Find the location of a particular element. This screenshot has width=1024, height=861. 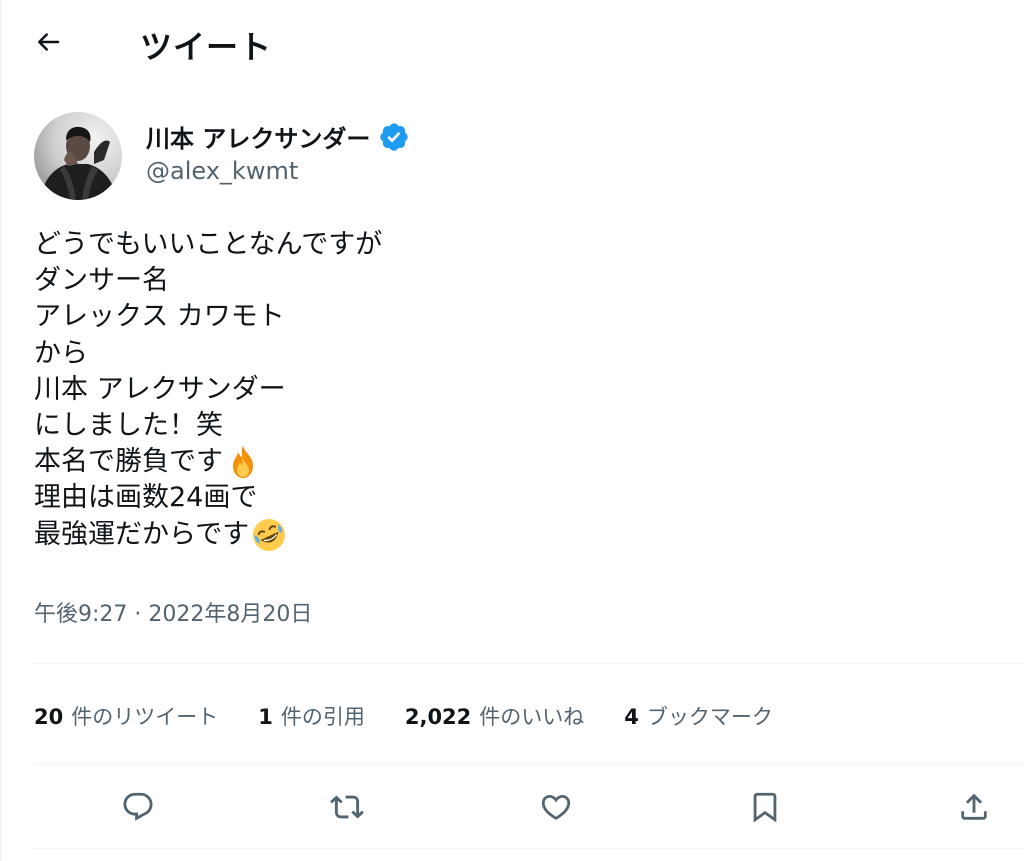

rofl-emoji-icon is located at coordinates (269, 535).